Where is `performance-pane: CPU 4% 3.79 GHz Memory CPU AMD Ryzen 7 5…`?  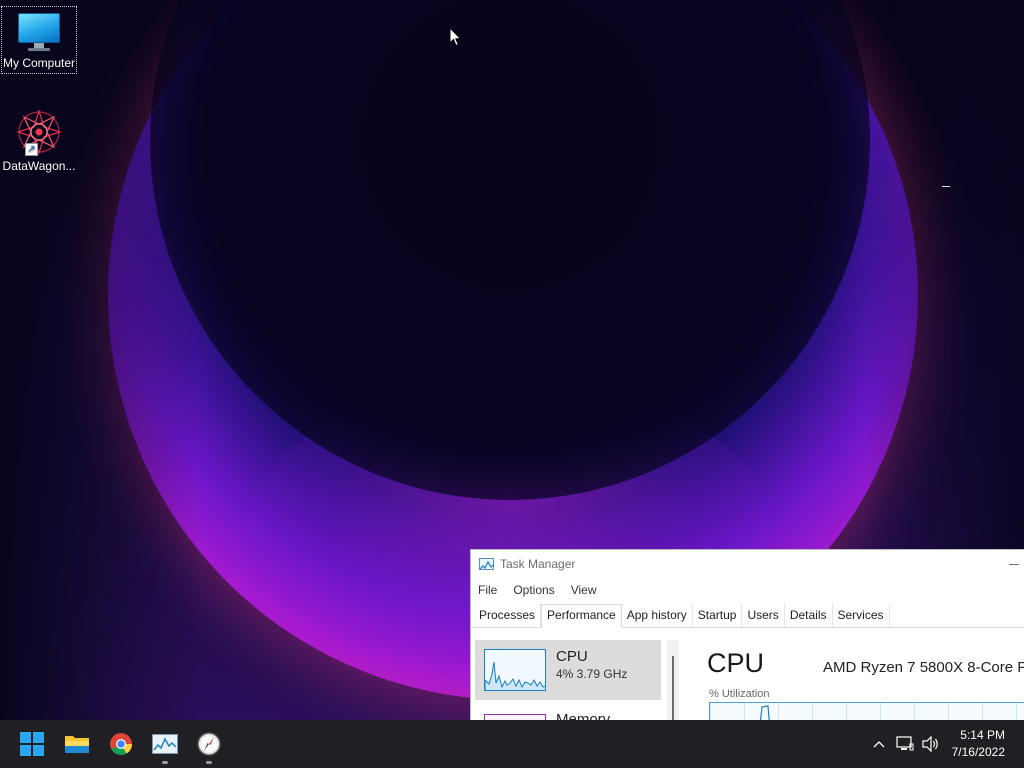
performance-pane: CPU 4% 3.79 GHz Memory CPU AMD Ryzen 7 5… is located at coordinates (747, 678).